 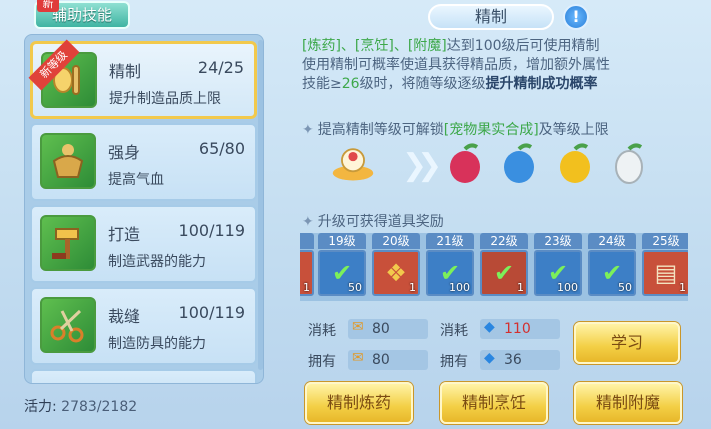 I want to click on desc-line2: 使用精制可概率使道具获得精品质，增加额外属性, so click(x=456, y=65).